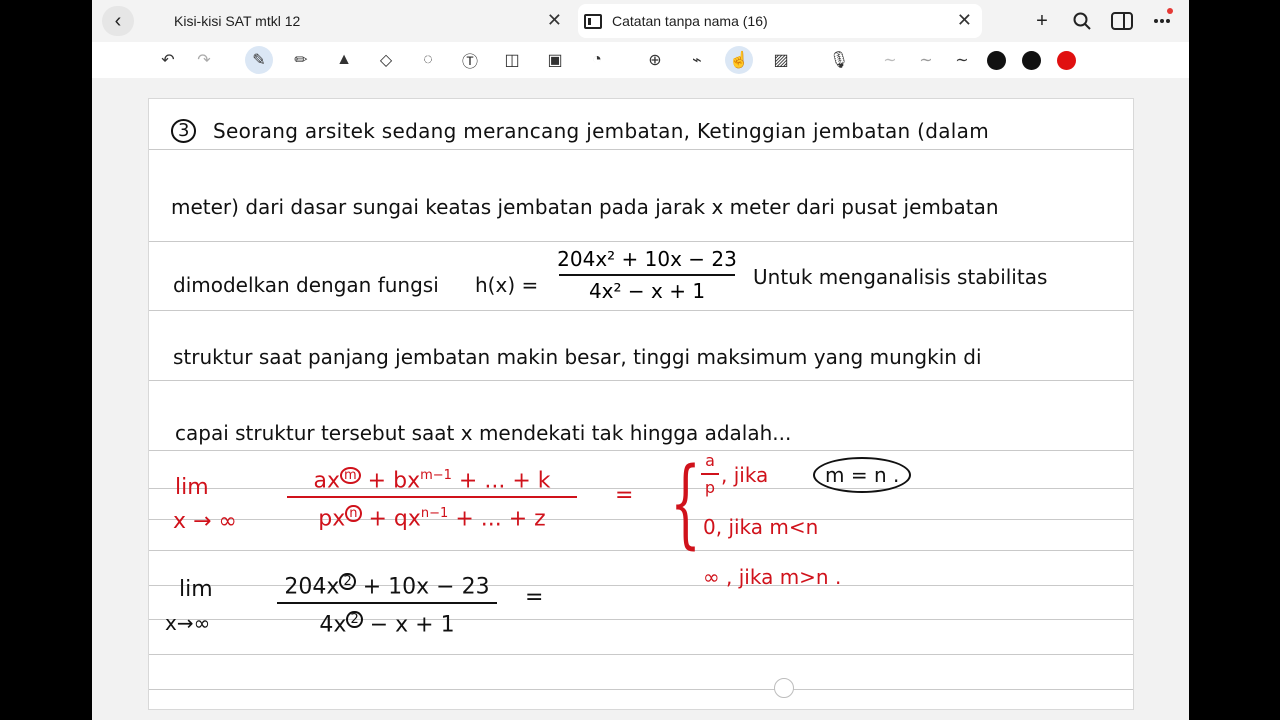 Image resolution: width=1280 pixels, height=720 pixels. I want to click on note-line-3b: Untuk menganalisis stabilitas, so click(900, 277).